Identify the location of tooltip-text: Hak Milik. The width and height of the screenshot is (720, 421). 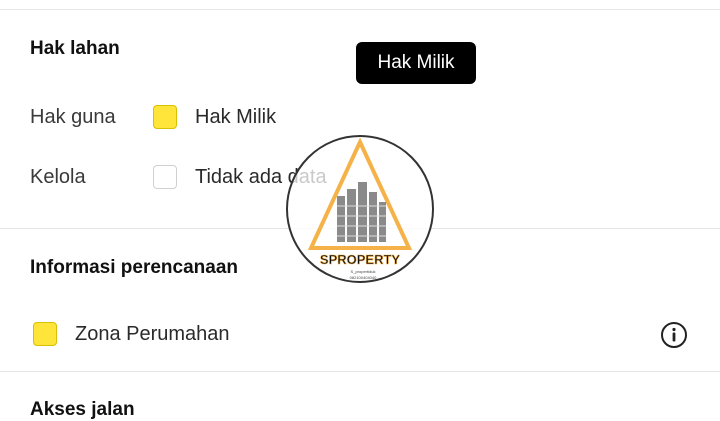
(416, 62).